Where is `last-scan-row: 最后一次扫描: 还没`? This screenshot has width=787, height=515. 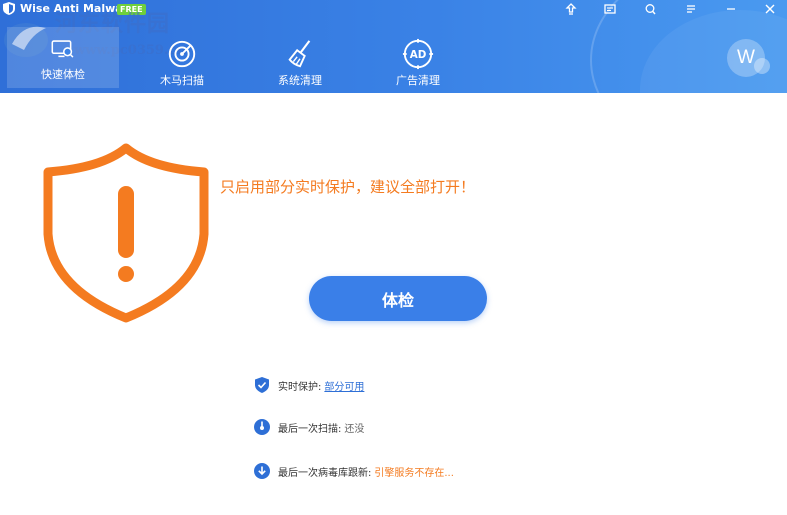 last-scan-row: 最后一次扫描: 还没 is located at coordinates (308, 427).